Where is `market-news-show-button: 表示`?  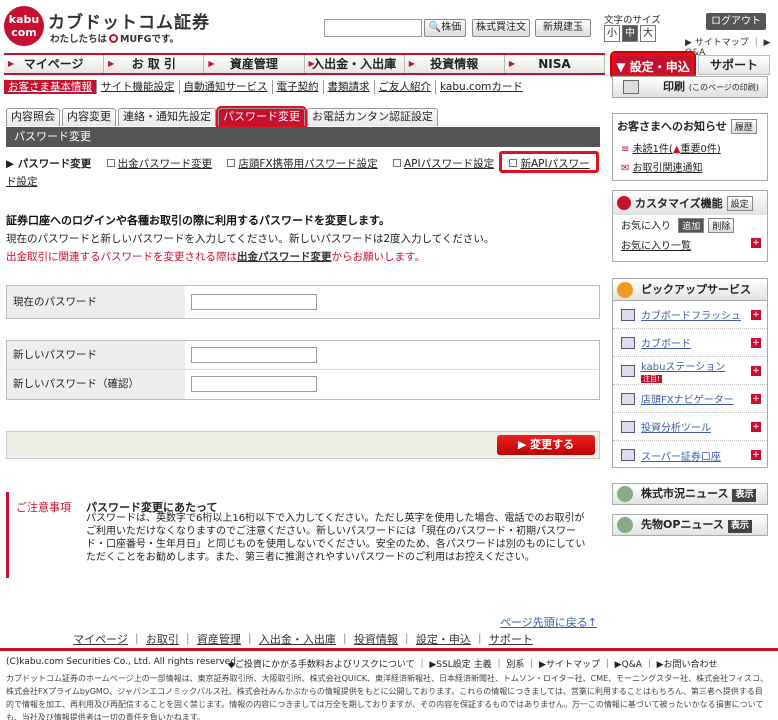 market-news-show-button: 表示 is located at coordinates (744, 495).